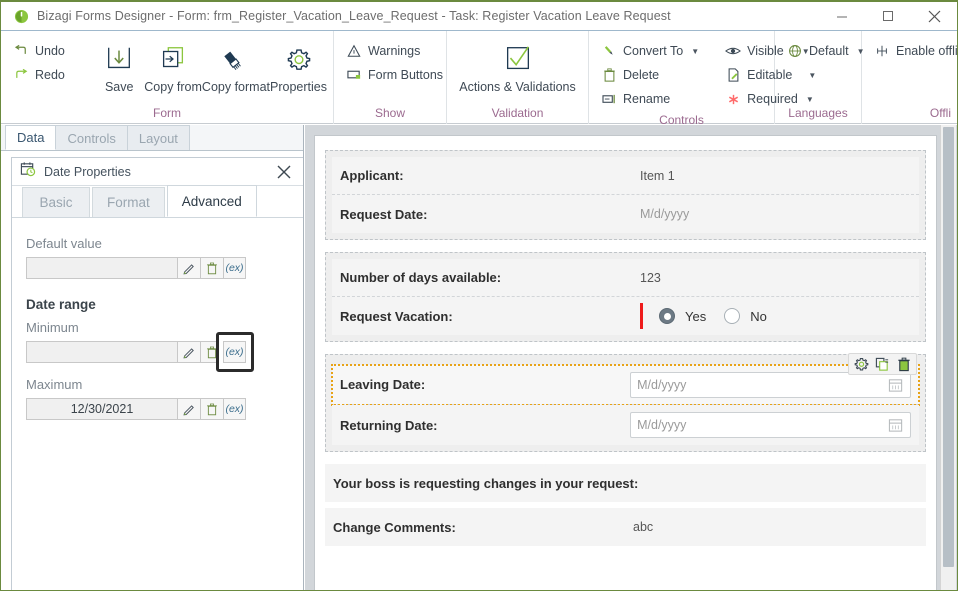  What do you see at coordinates (625, 527) in the screenshot?
I see `row-change-comments: Change Comments: abc` at bounding box center [625, 527].